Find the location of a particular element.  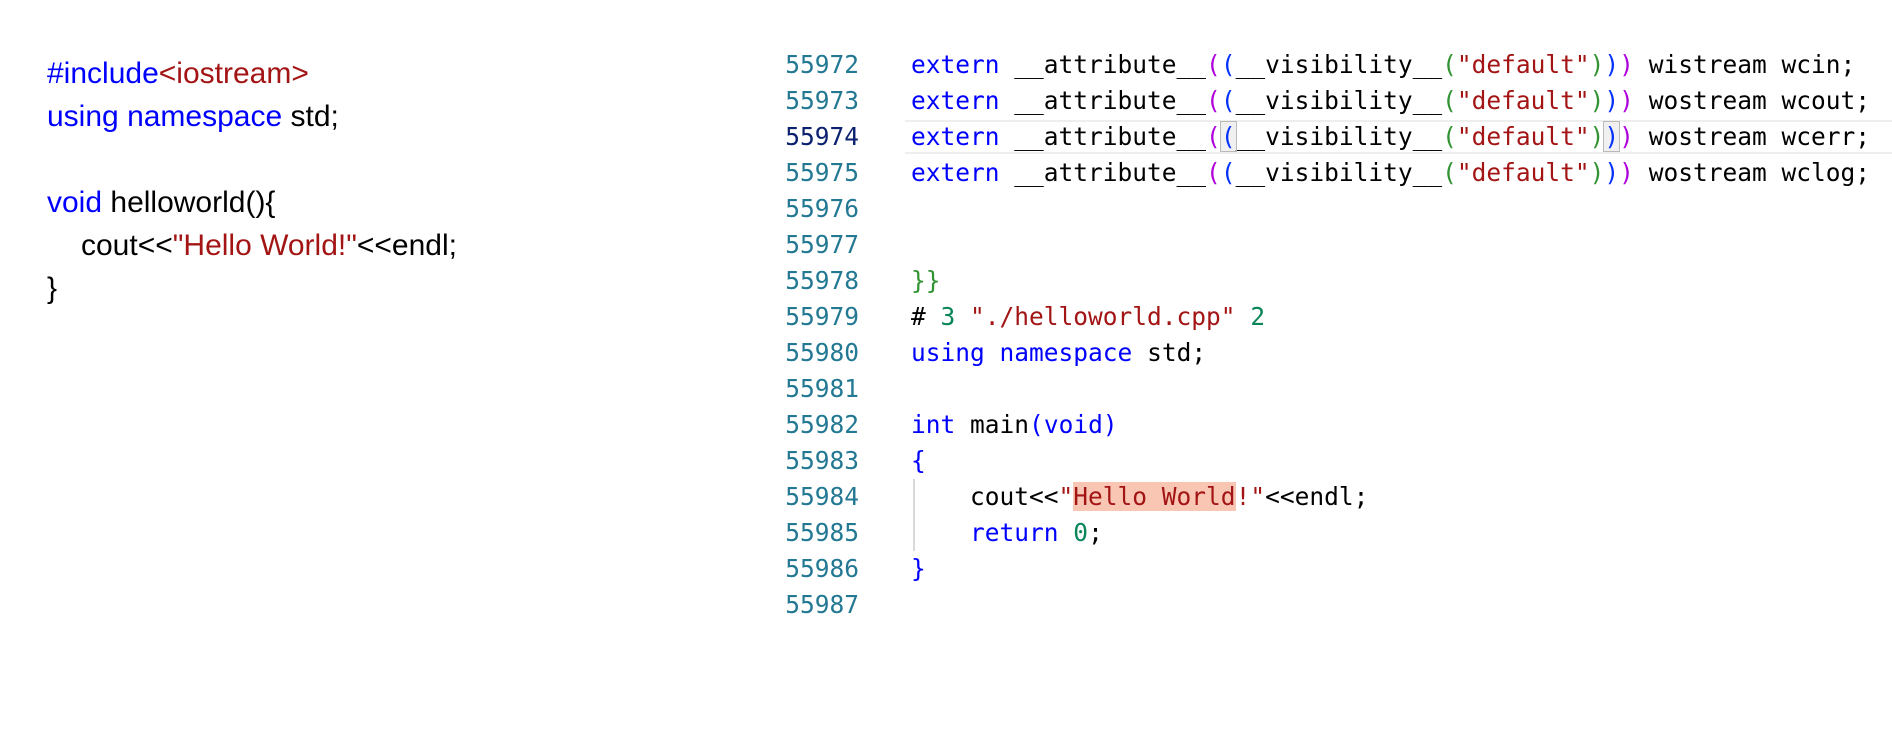

code-line-using: using namespace std; is located at coordinates (252, 116).